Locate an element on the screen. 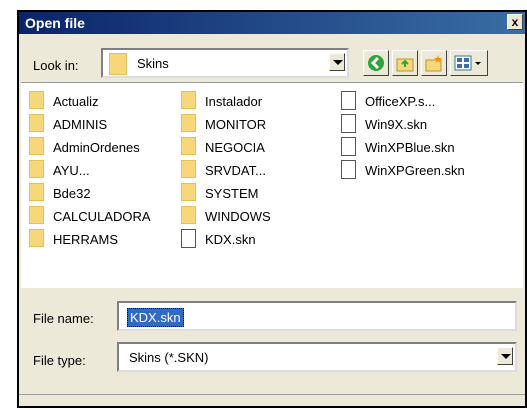 This screenshot has width=527, height=410. close-icon: x is located at coordinates (515, 22).